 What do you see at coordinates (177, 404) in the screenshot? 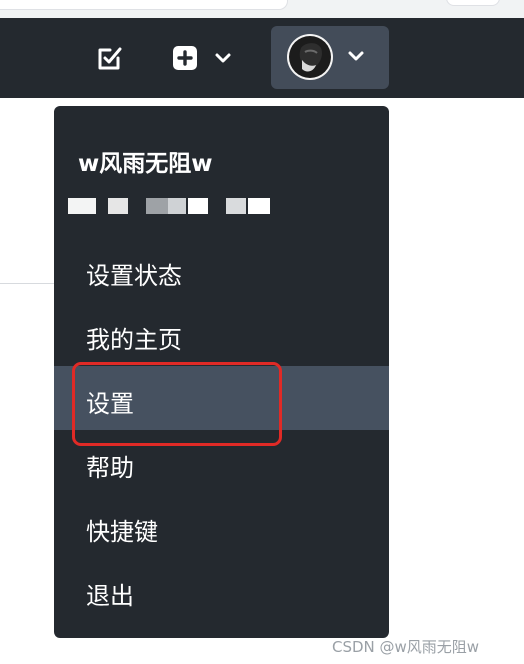
I see `settings-highlight-box` at bounding box center [177, 404].